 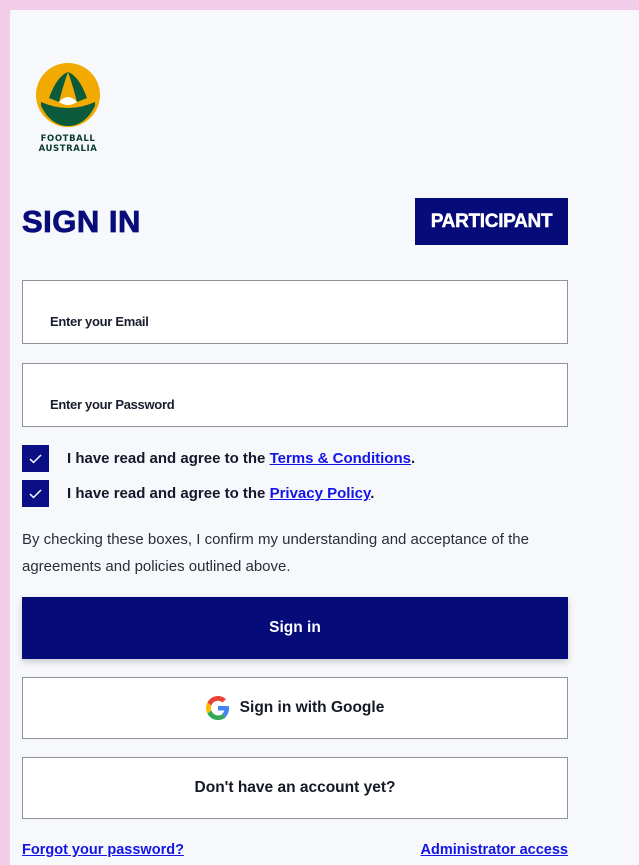 I want to click on sign-in-button-label: Sign in, so click(x=295, y=627).